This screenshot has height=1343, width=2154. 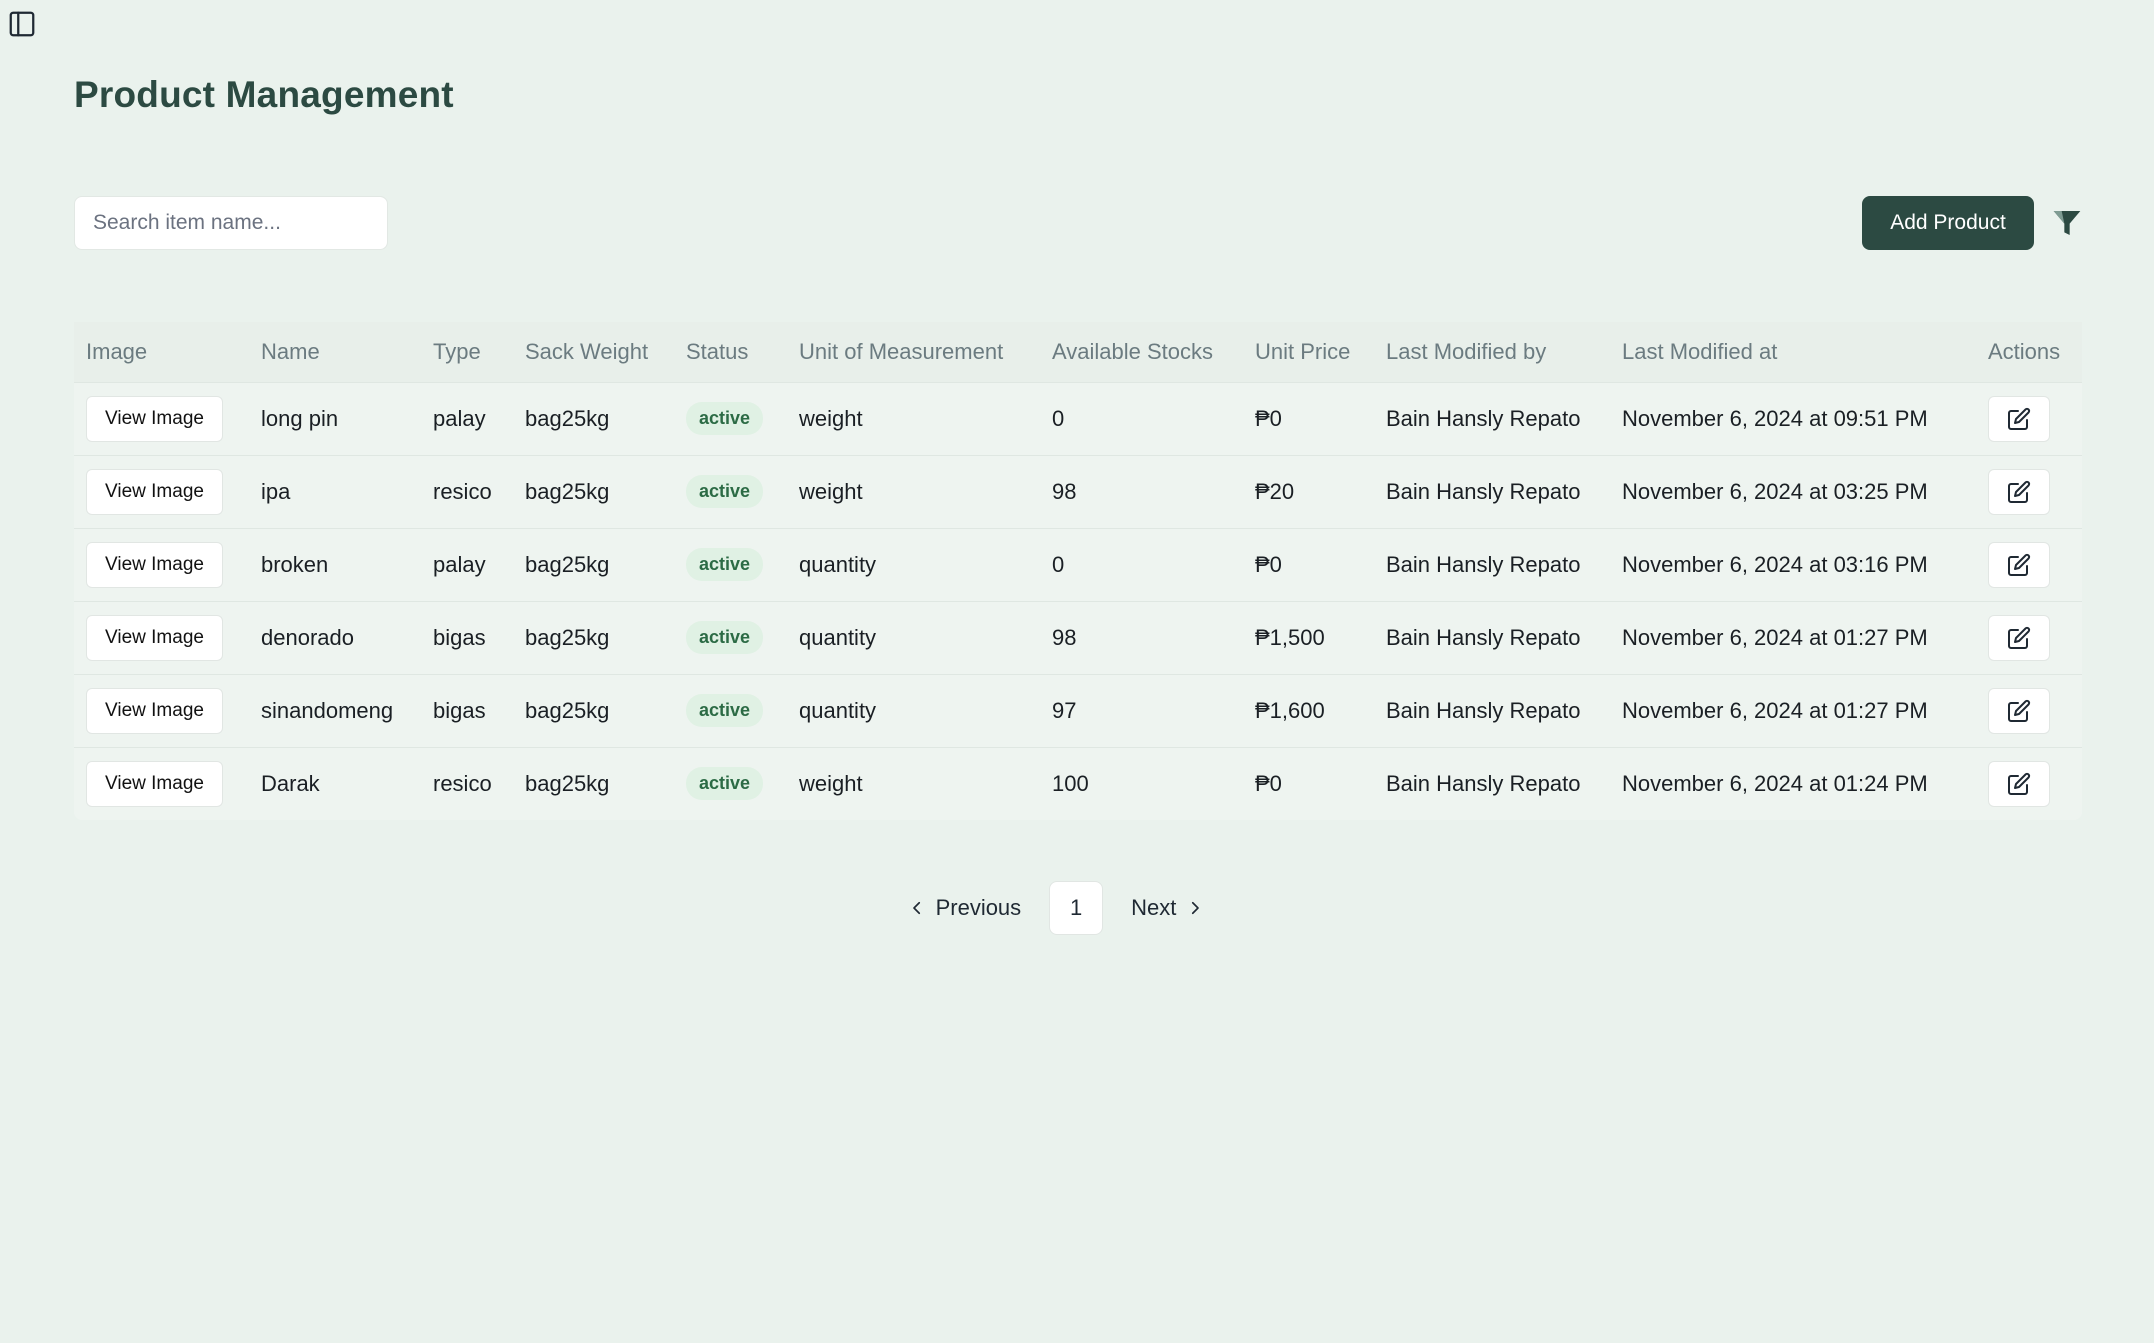 What do you see at coordinates (1154, 907) in the screenshot?
I see `next-label: Next` at bounding box center [1154, 907].